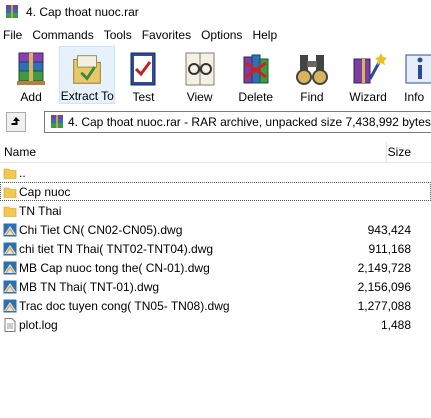  What do you see at coordinates (311, 70) in the screenshot?
I see `find-binoculars-icon` at bounding box center [311, 70].